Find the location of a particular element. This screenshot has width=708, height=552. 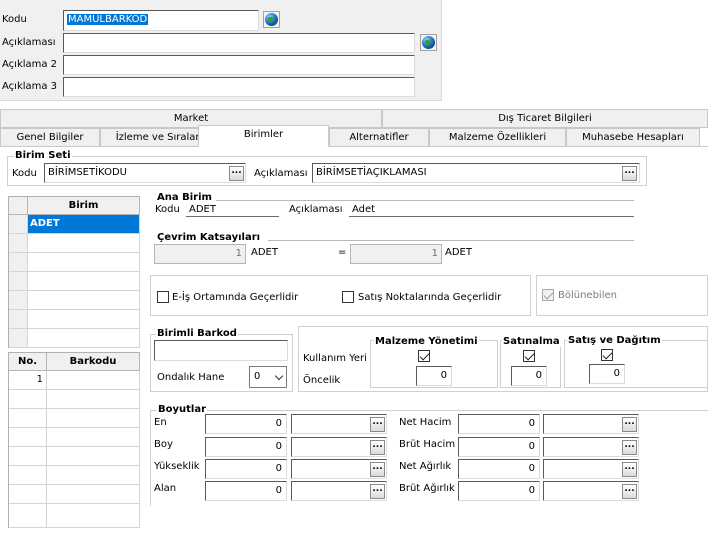

tab-muhasebe: Muhasebe Hesapları is located at coordinates (633, 137).